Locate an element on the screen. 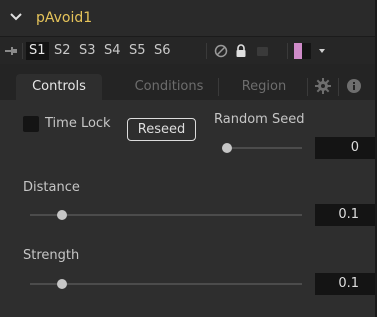 The height and width of the screenshot is (317, 377). node-color-swatch is located at coordinates (302, 51).